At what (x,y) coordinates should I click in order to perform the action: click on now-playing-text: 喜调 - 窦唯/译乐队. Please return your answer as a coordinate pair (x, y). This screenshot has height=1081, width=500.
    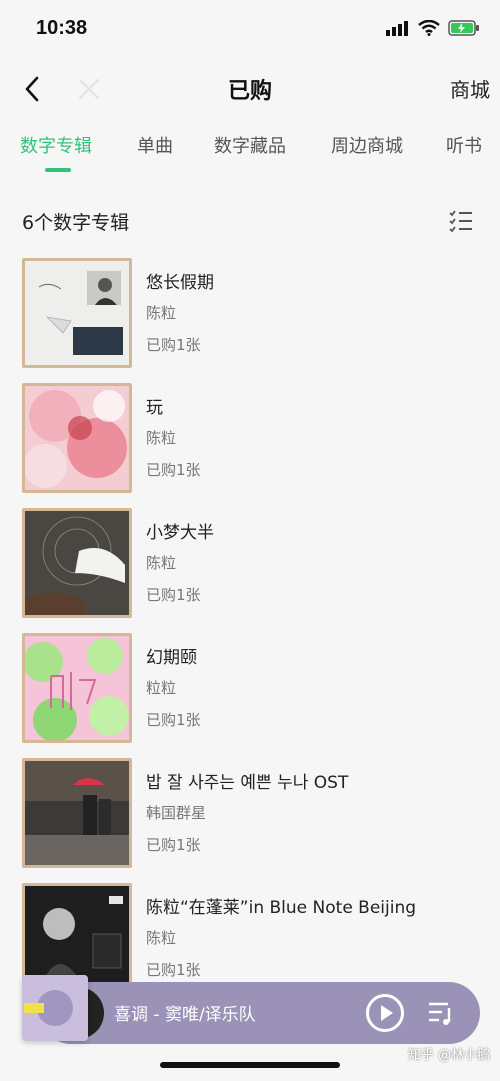
    Looking at the image, I should click on (185, 1015).